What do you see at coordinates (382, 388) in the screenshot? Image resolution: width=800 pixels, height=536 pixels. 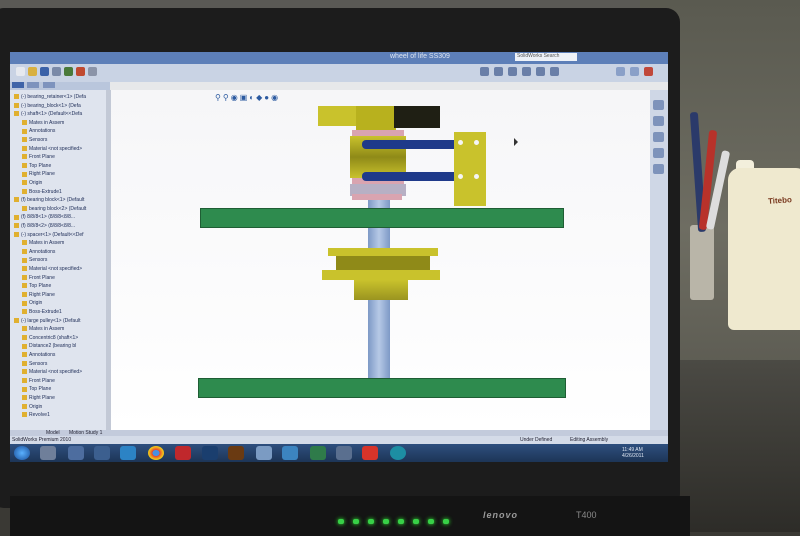 I see `base-plate` at bounding box center [382, 388].